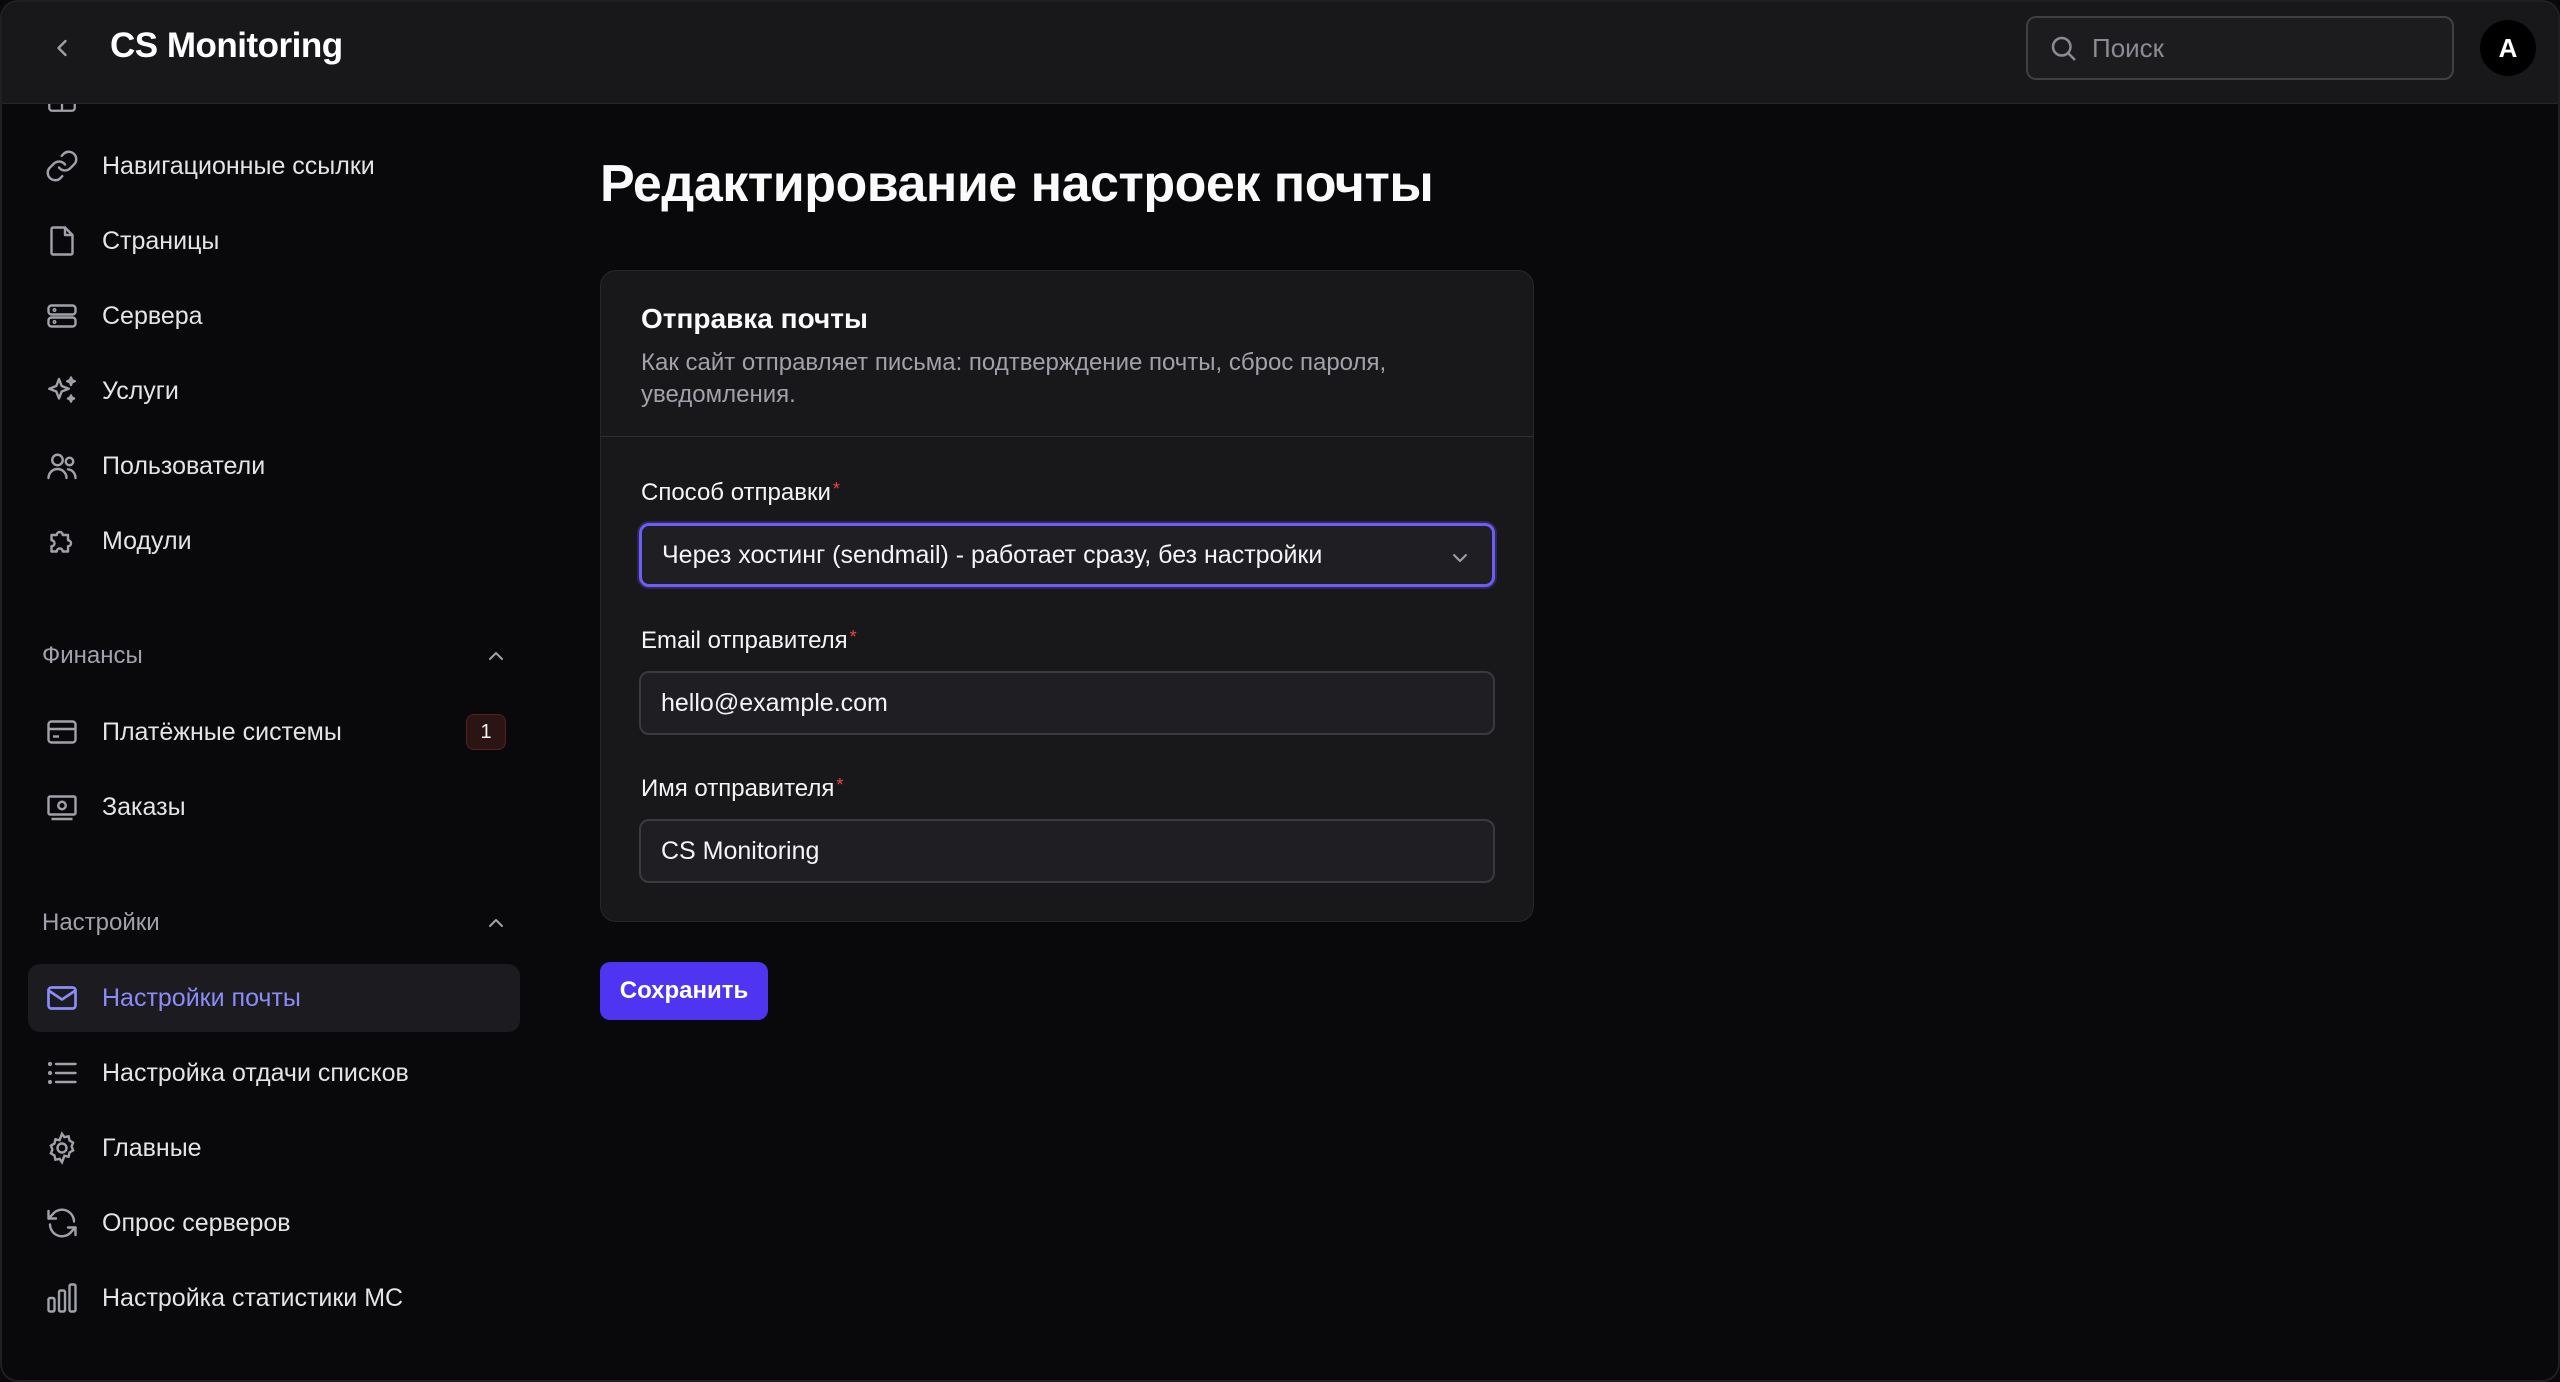  I want to click on sender-name-label: Имя отправителя *, so click(742, 788).